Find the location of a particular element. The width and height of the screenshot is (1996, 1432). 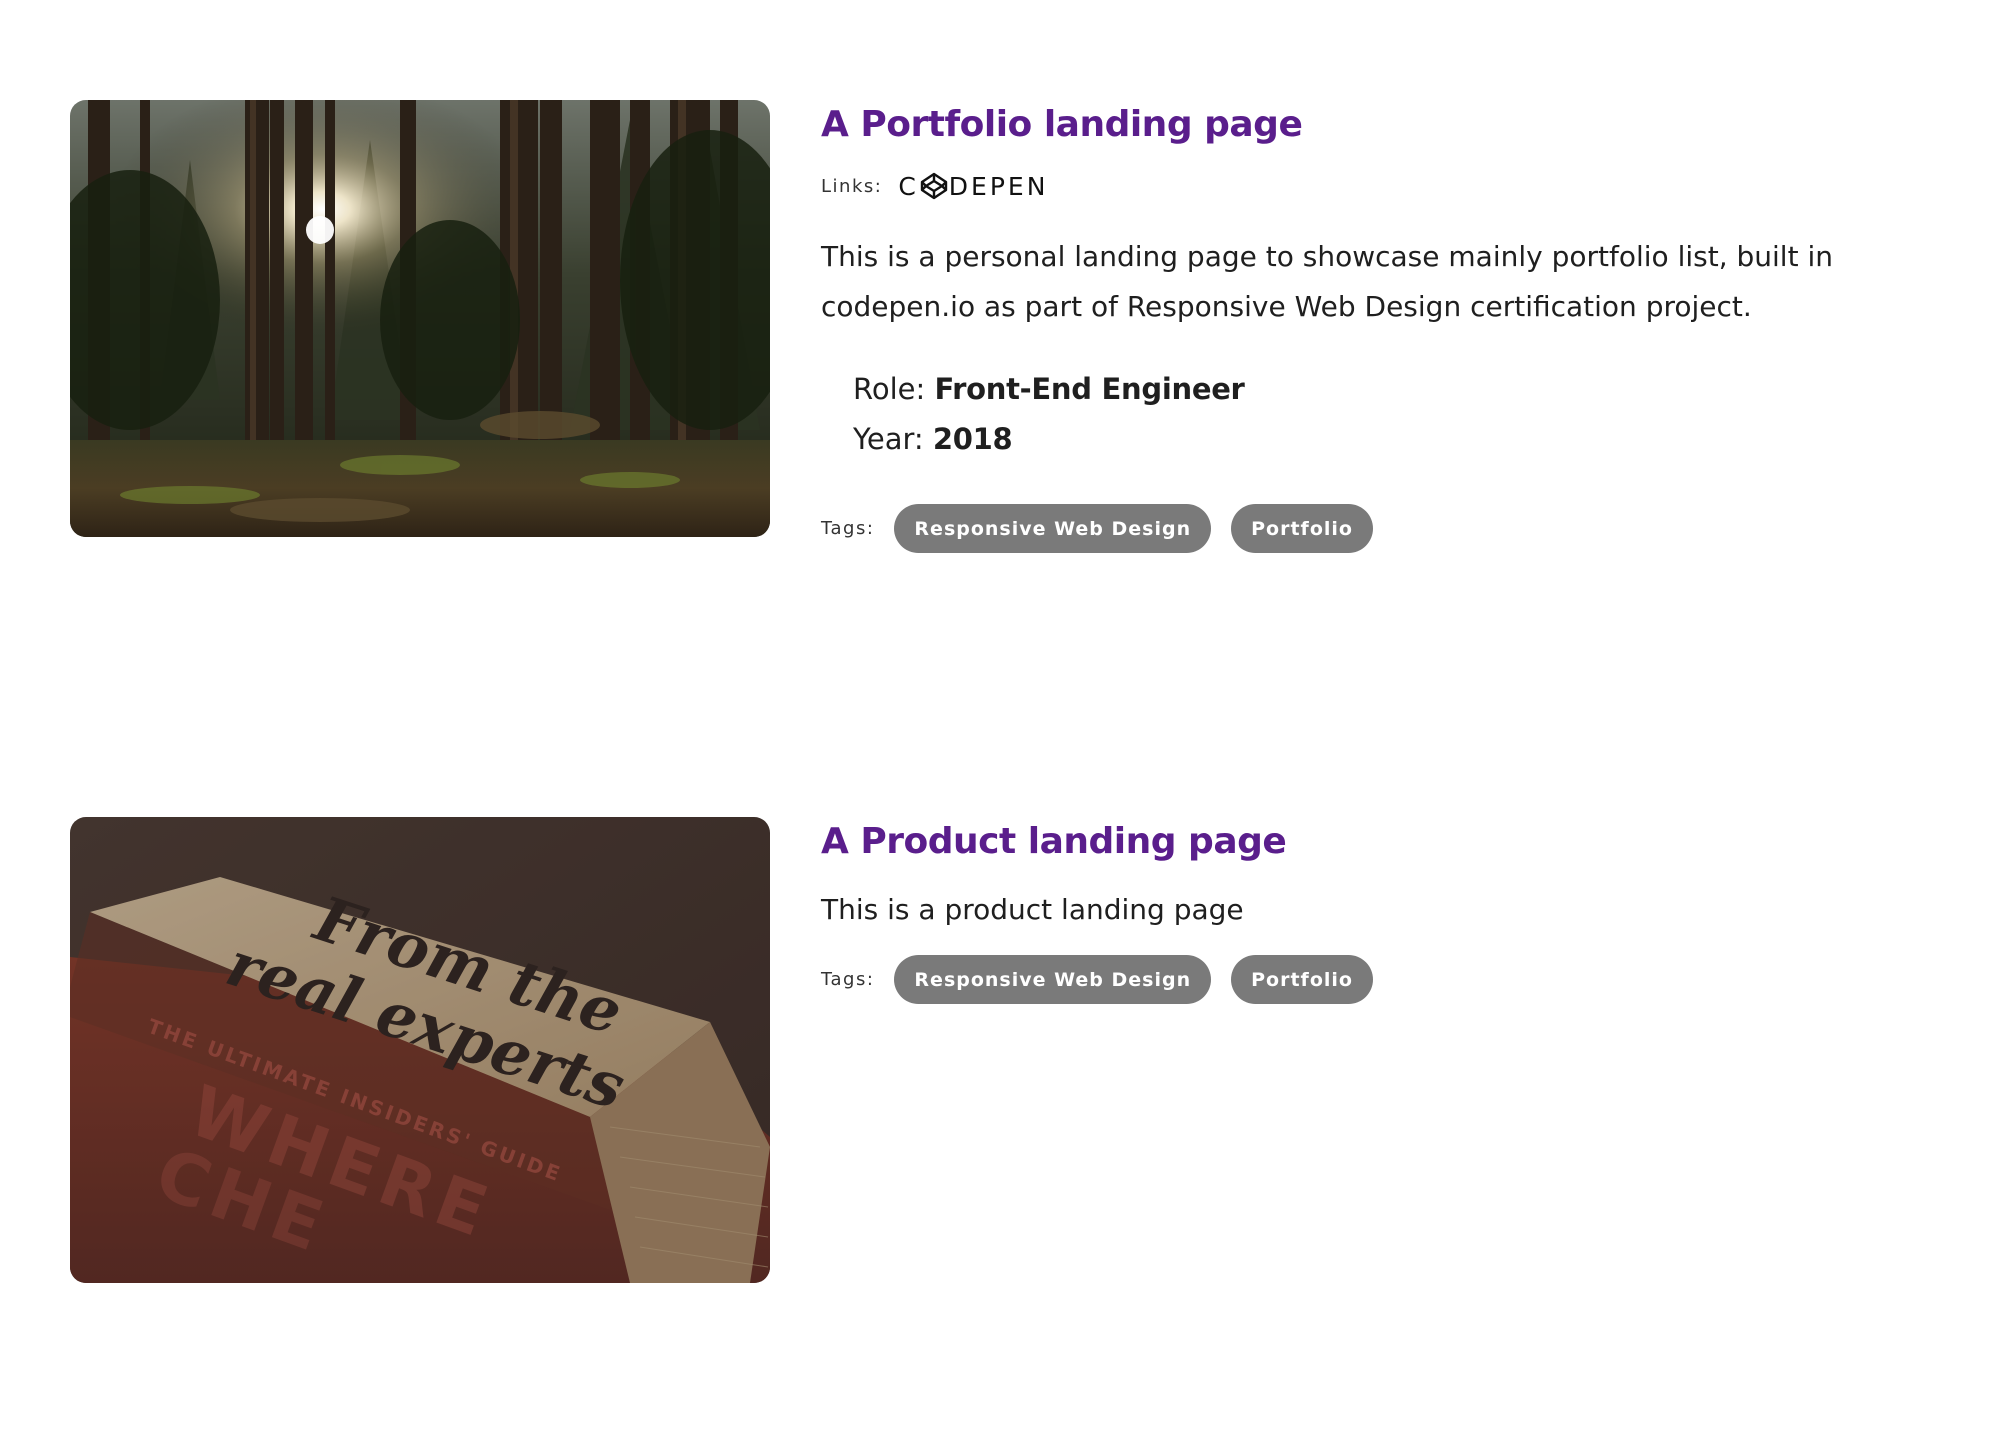

project-title: A Portfolio landing page is located at coordinates (1381, 125).